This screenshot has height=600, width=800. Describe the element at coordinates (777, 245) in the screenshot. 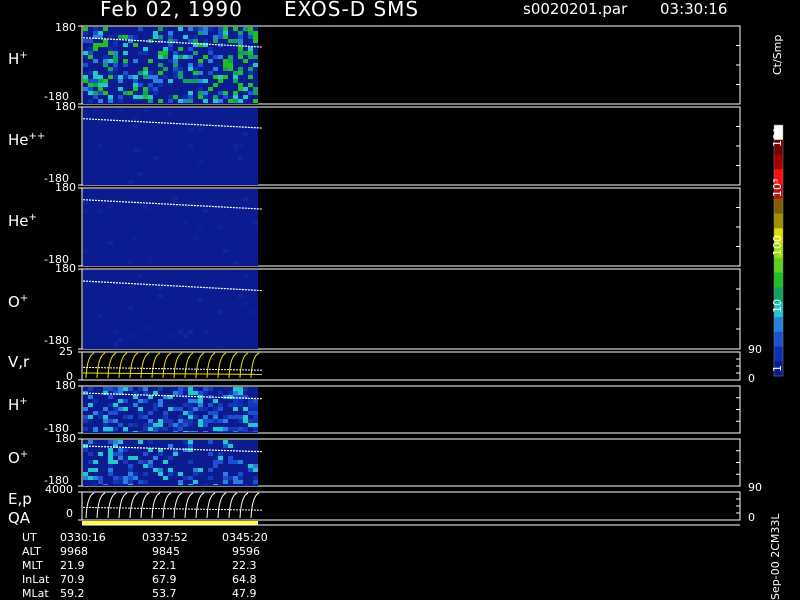

I see `colorbar-tick: 100` at that location.